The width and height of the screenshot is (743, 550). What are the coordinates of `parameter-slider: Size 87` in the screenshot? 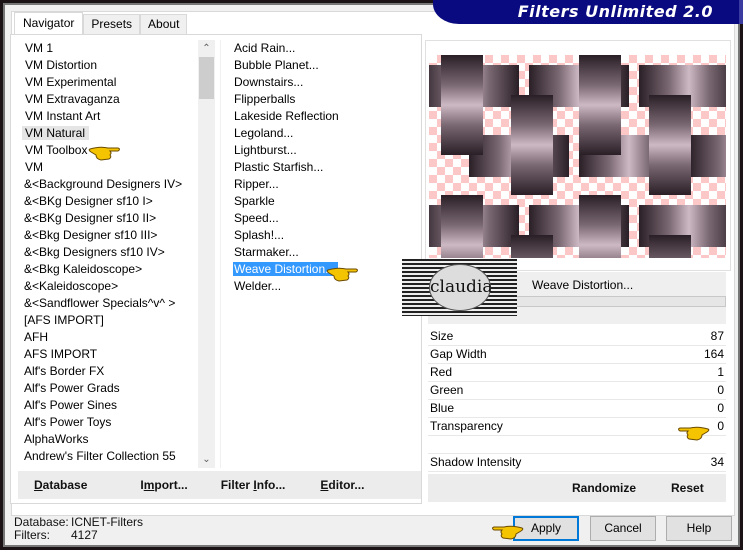 It's located at (577, 337).